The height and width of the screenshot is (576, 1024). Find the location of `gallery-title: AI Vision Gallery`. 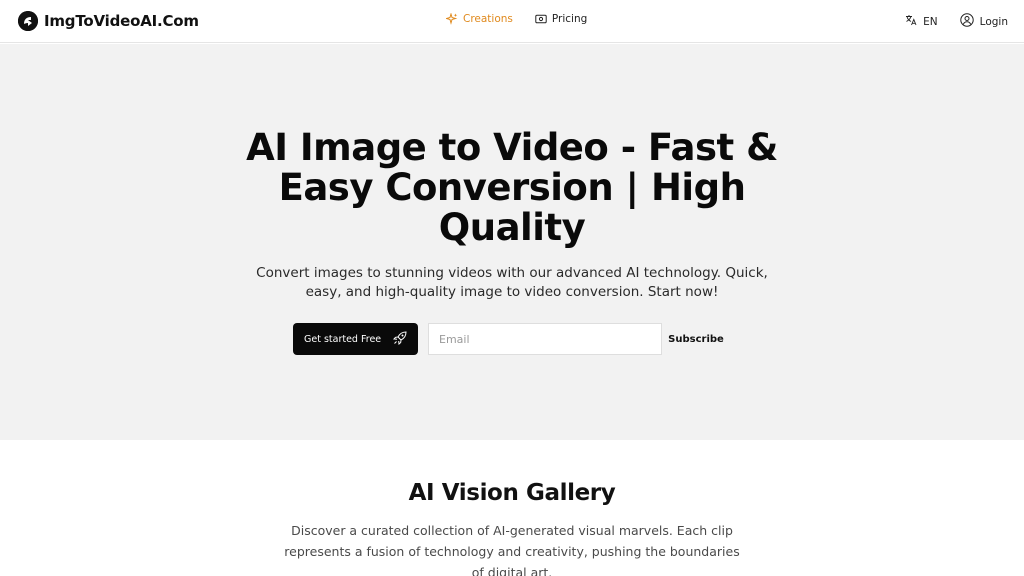

gallery-title: AI Vision Gallery is located at coordinates (512, 493).